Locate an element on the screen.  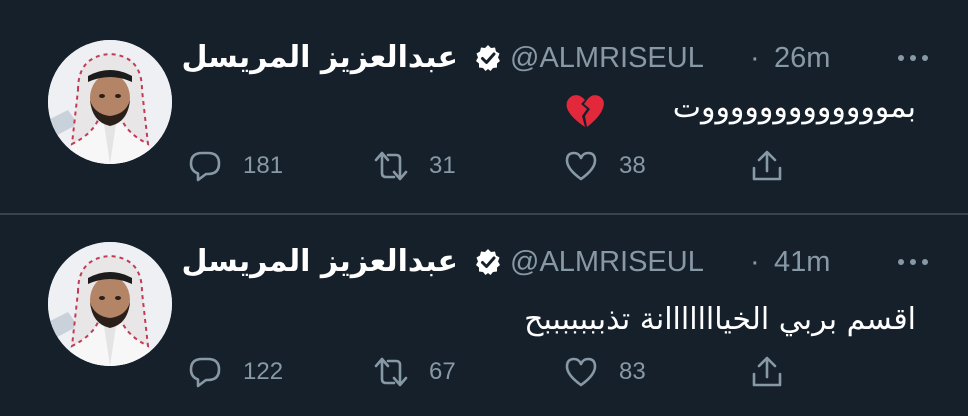
tweet-text: بموووووووووووووت is located at coordinates (794, 107).